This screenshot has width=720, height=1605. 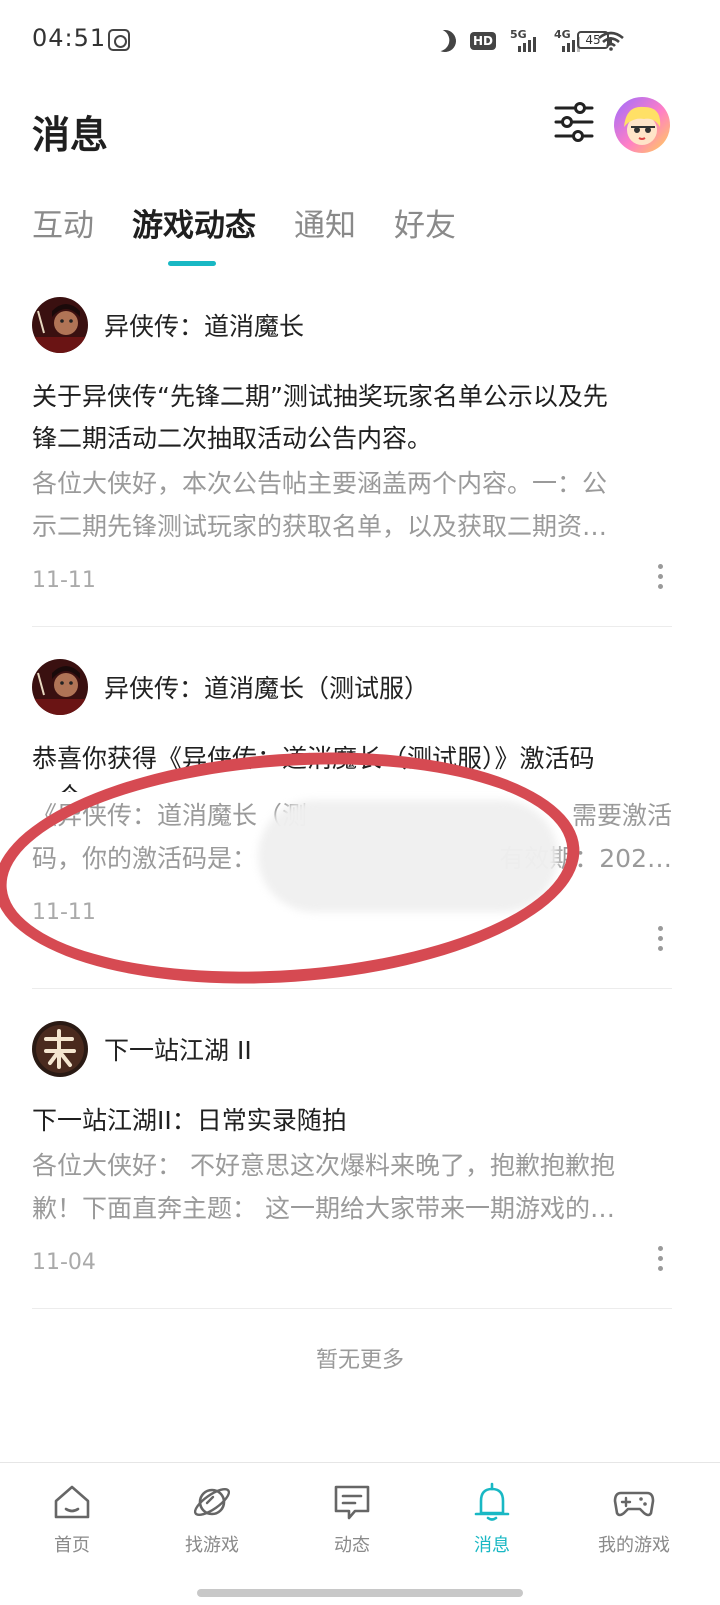 I want to click on nav-label: 我的游戏, so click(x=634, y=1545).